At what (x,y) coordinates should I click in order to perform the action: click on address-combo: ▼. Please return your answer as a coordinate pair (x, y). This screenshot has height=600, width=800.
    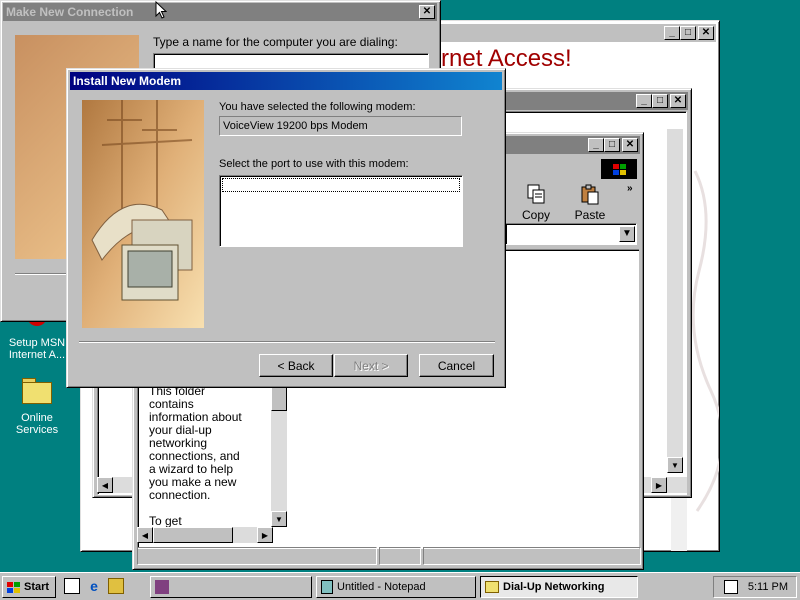
    Looking at the image, I should click on (571, 234).